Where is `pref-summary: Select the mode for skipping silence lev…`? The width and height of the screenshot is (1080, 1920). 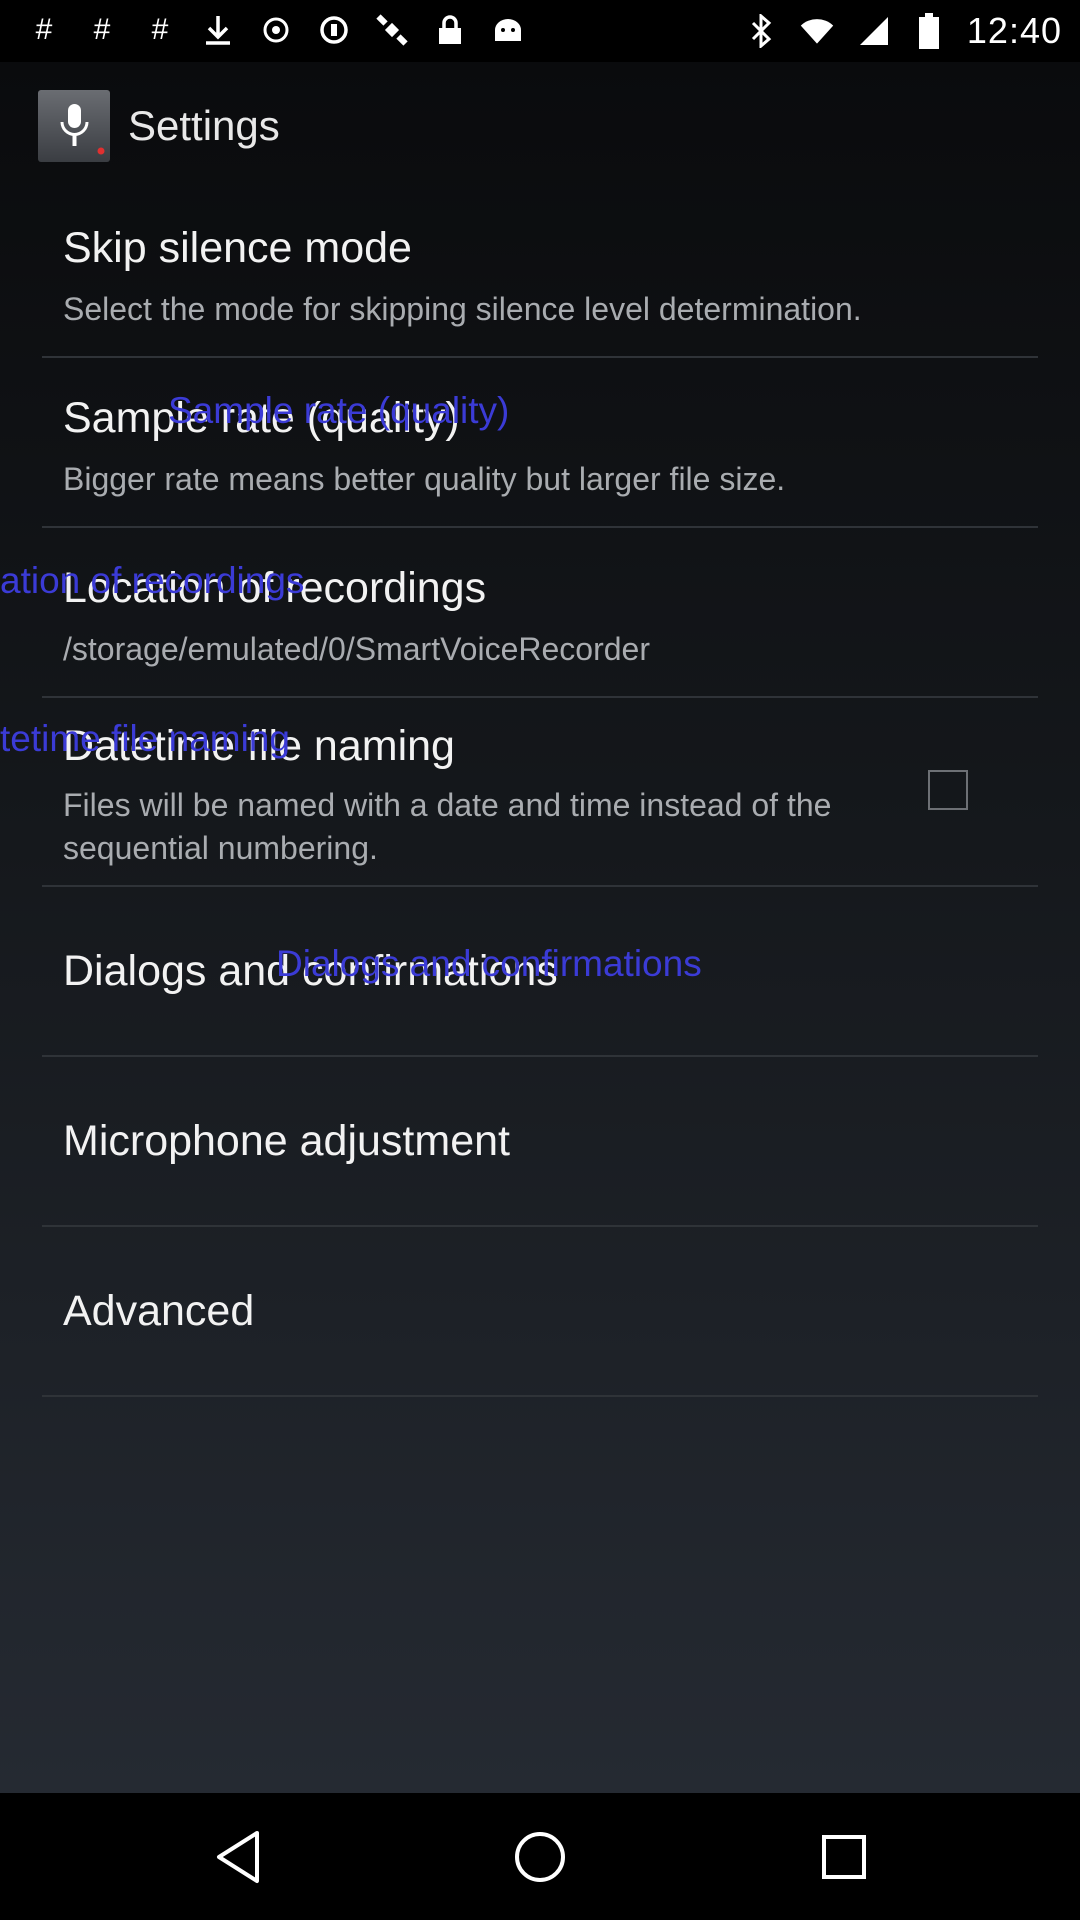
pref-summary: Select the mode for skipping silence lev… is located at coordinates (462, 309).